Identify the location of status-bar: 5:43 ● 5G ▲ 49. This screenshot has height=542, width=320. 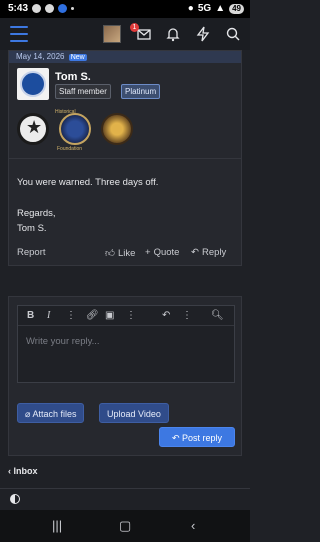
(125, 9).